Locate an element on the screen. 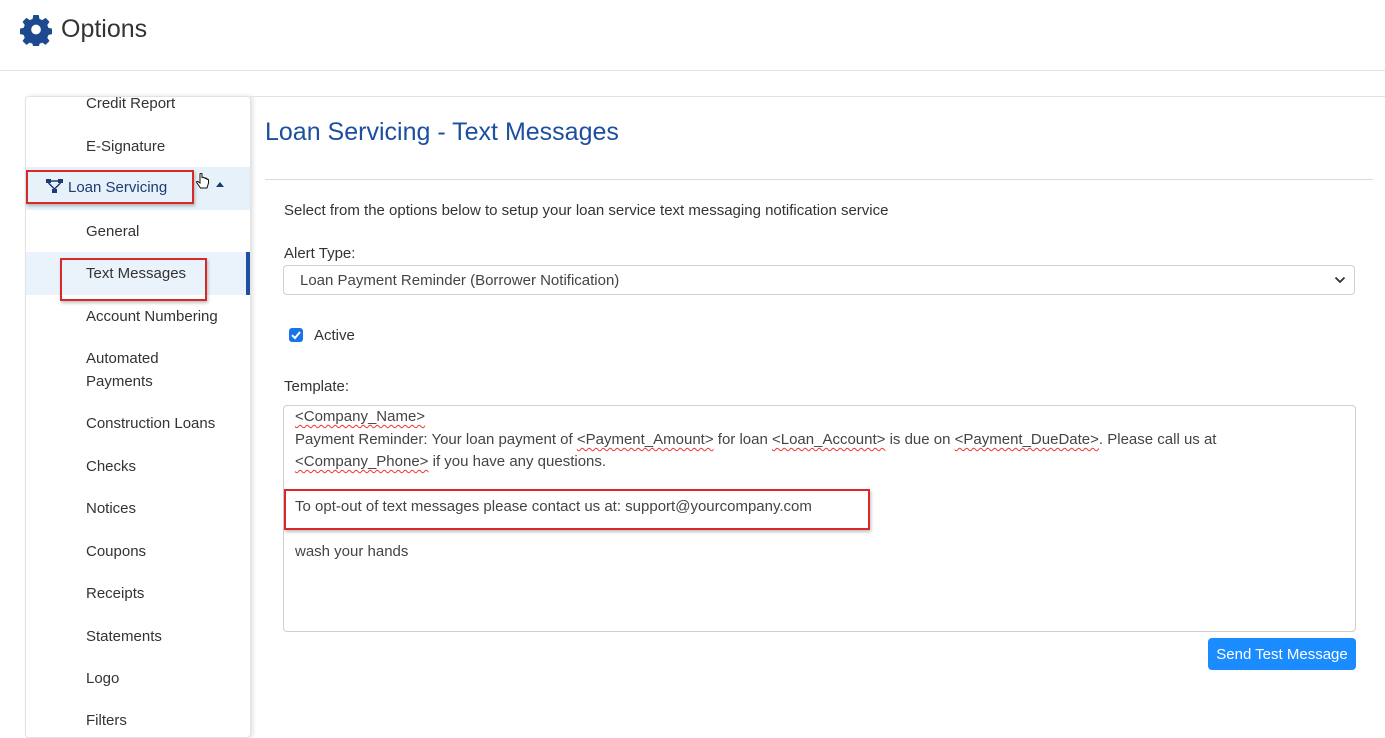 This screenshot has width=1385, height=738. caret-up-icon is located at coordinates (220, 184).